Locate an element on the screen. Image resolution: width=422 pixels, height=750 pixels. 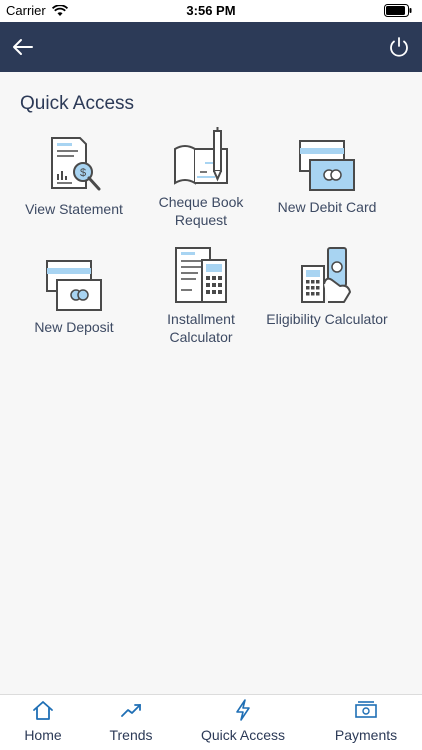
tile-cheque-book-request: Cheque Book Request is located at coordinates (201, 178).